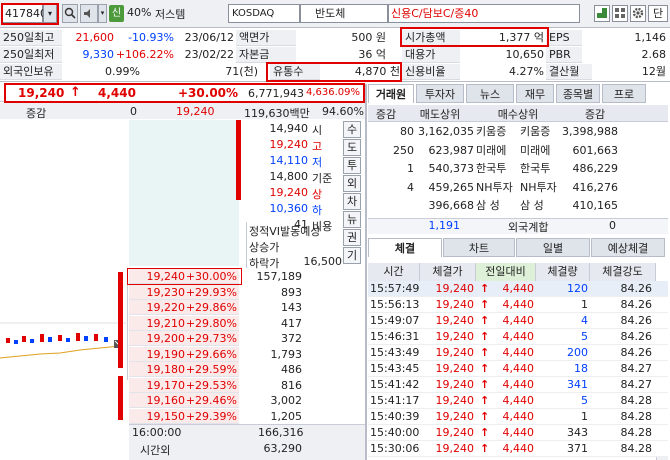 The height and width of the screenshot is (460, 670). What do you see at coordinates (518, 289) in the screenshot?
I see `table-row: 15:57:49 19,240 ↑ 4,440 120 84.26` at bounding box center [518, 289].